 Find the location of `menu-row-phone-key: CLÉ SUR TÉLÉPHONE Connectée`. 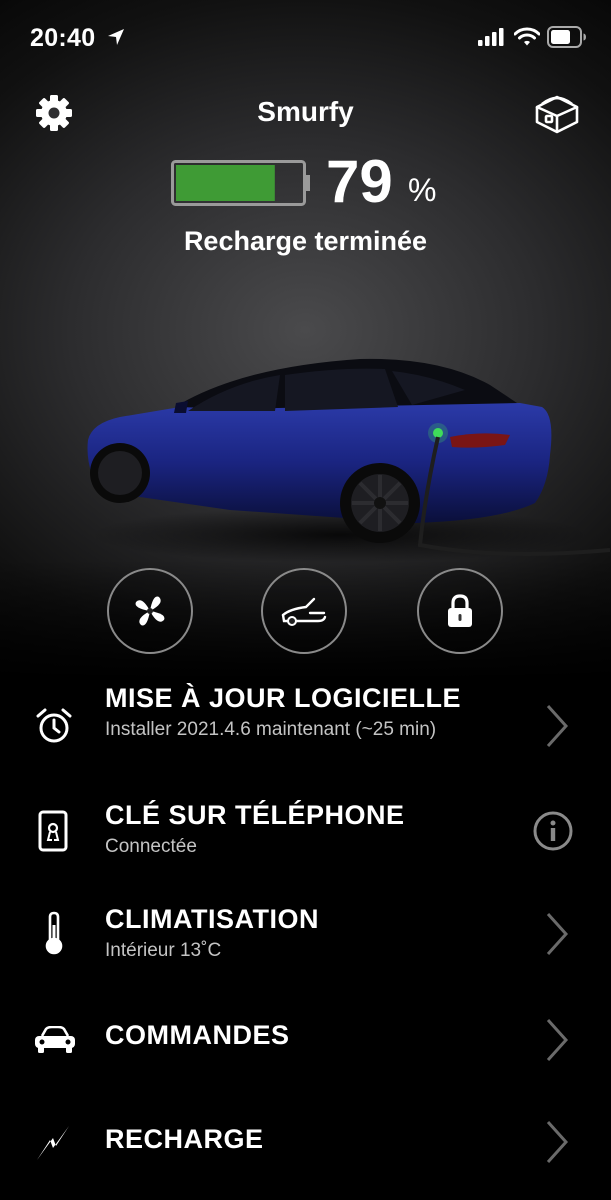

menu-row-phone-key: CLÉ SUR TÉLÉPHONE Connectée is located at coordinates (305, 837).